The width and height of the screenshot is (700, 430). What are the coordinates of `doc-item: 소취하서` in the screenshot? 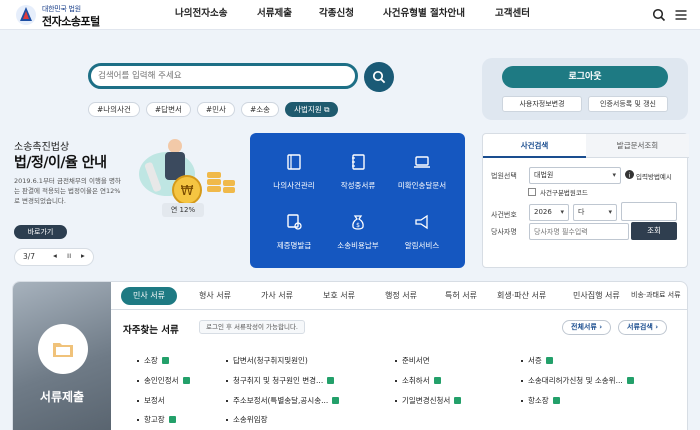 It's located at (418, 380).